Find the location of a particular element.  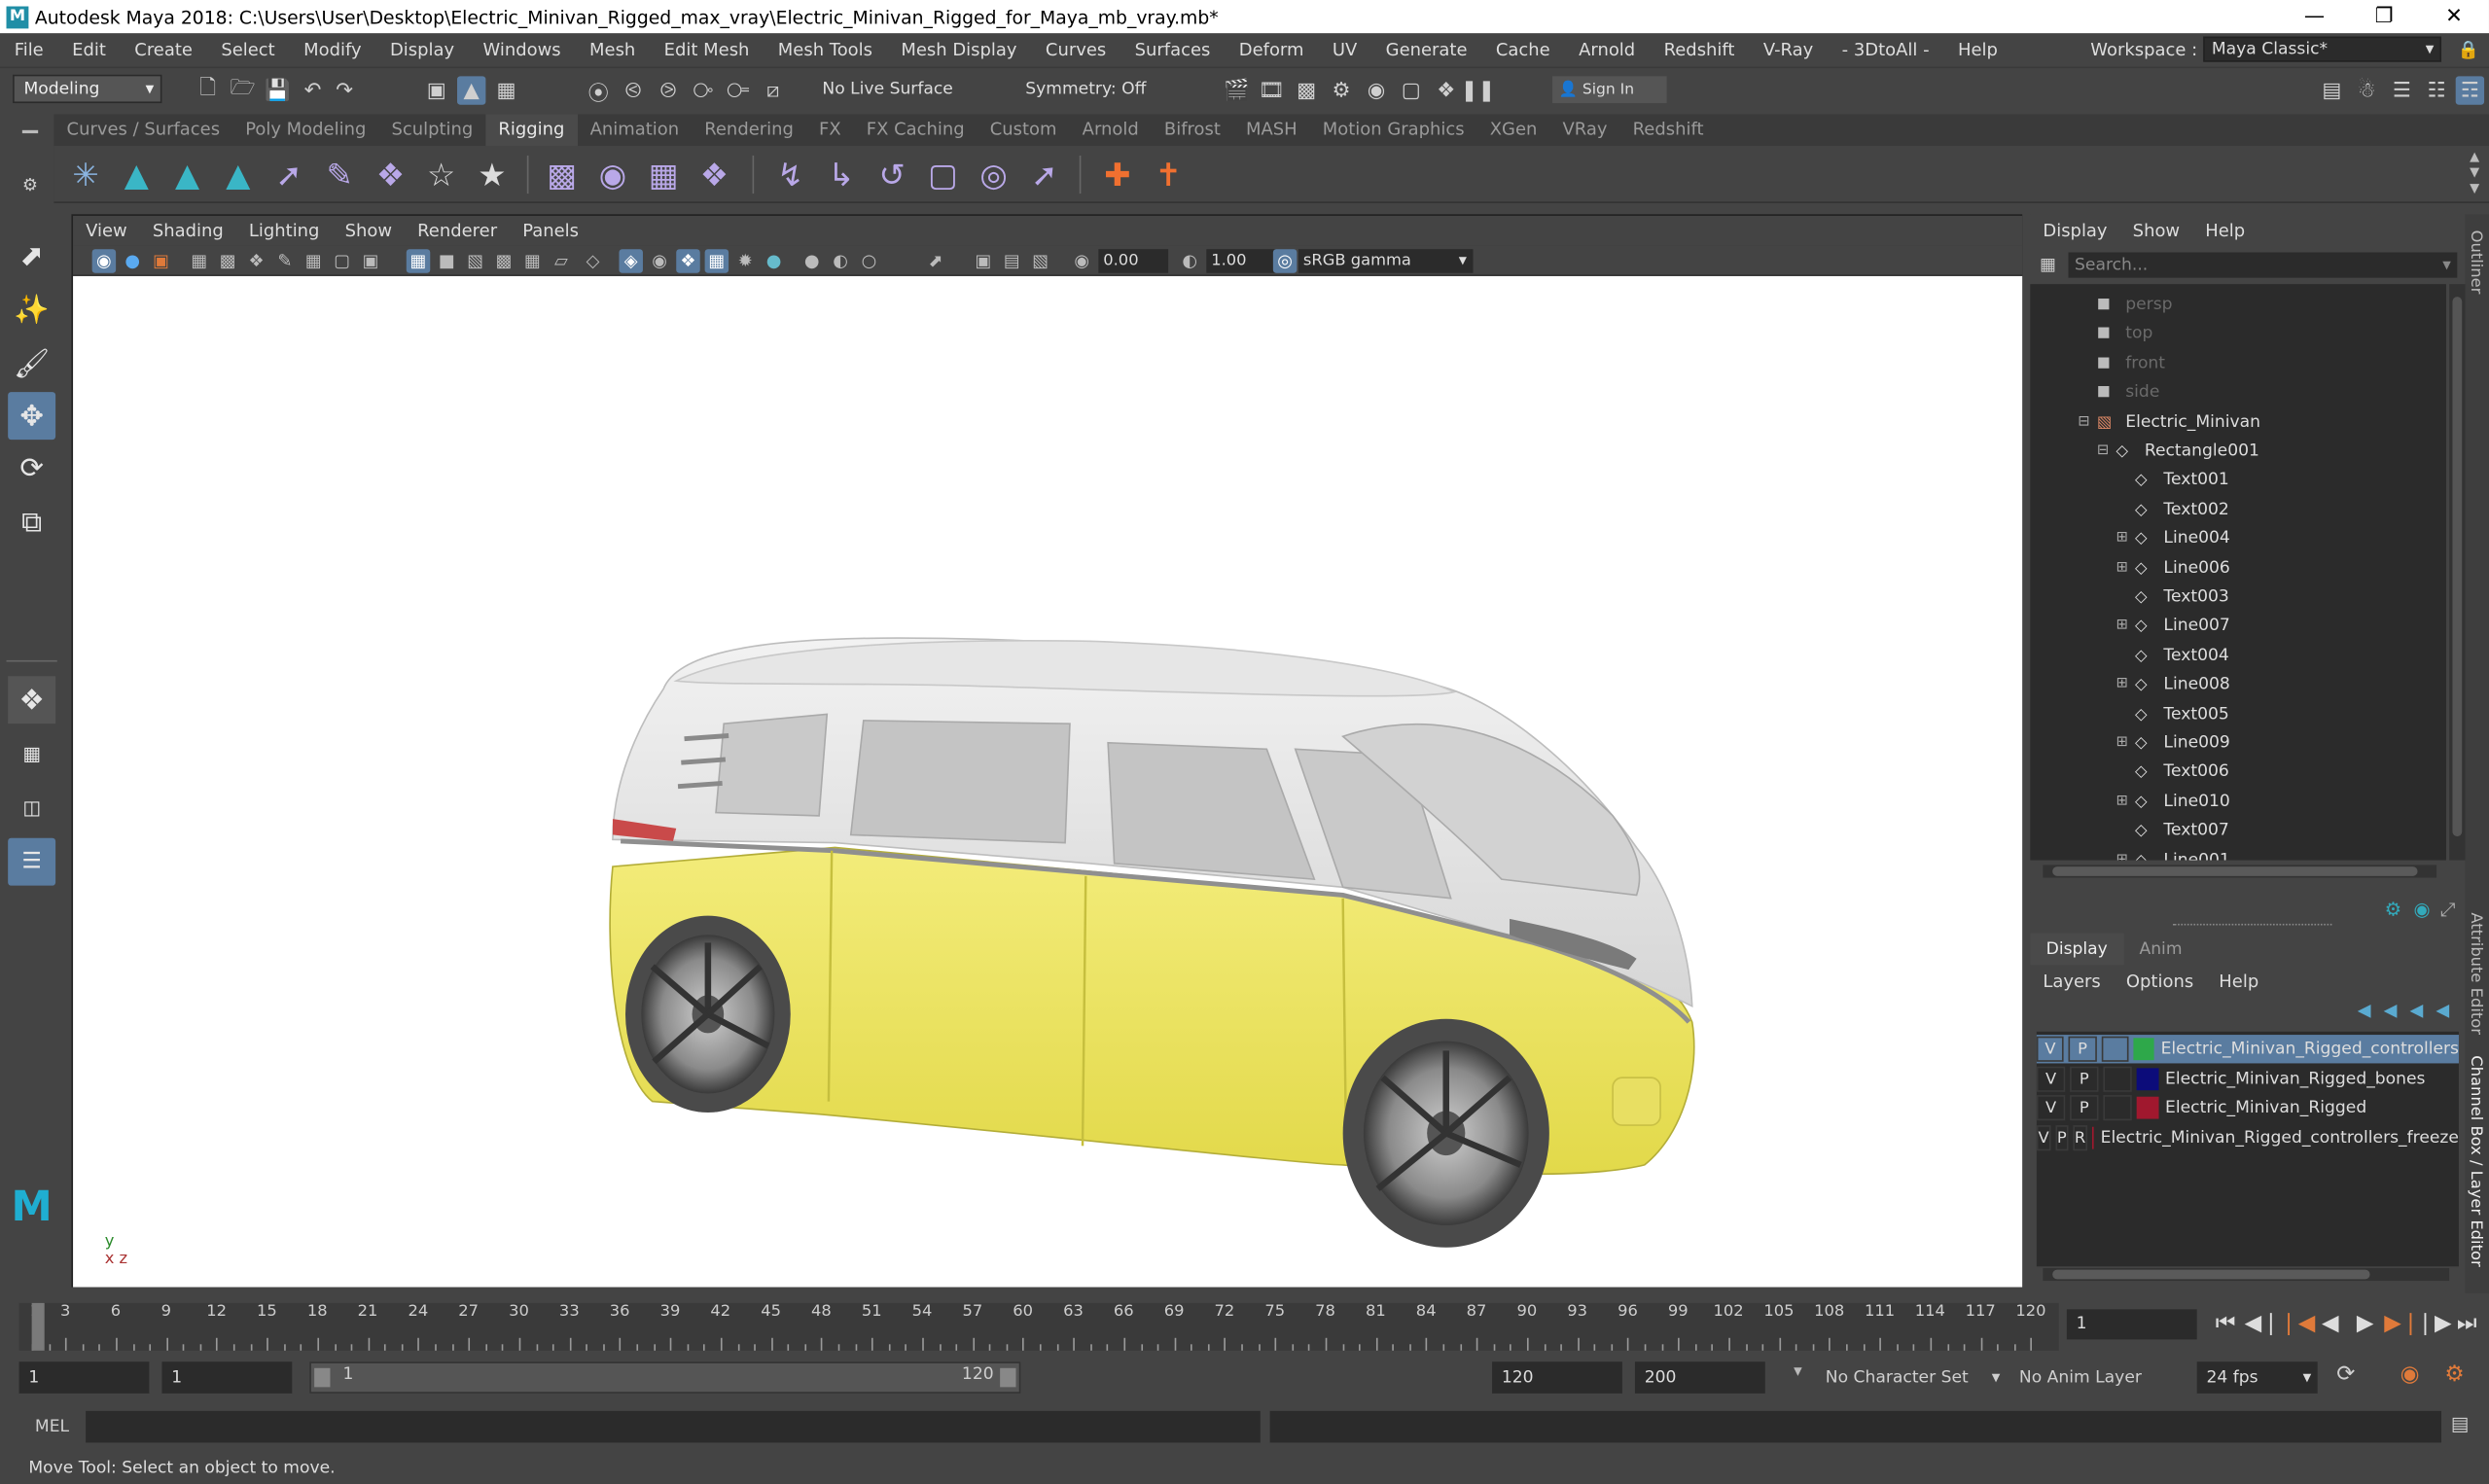

viewport-menu-shading: Shading is located at coordinates (188, 231).